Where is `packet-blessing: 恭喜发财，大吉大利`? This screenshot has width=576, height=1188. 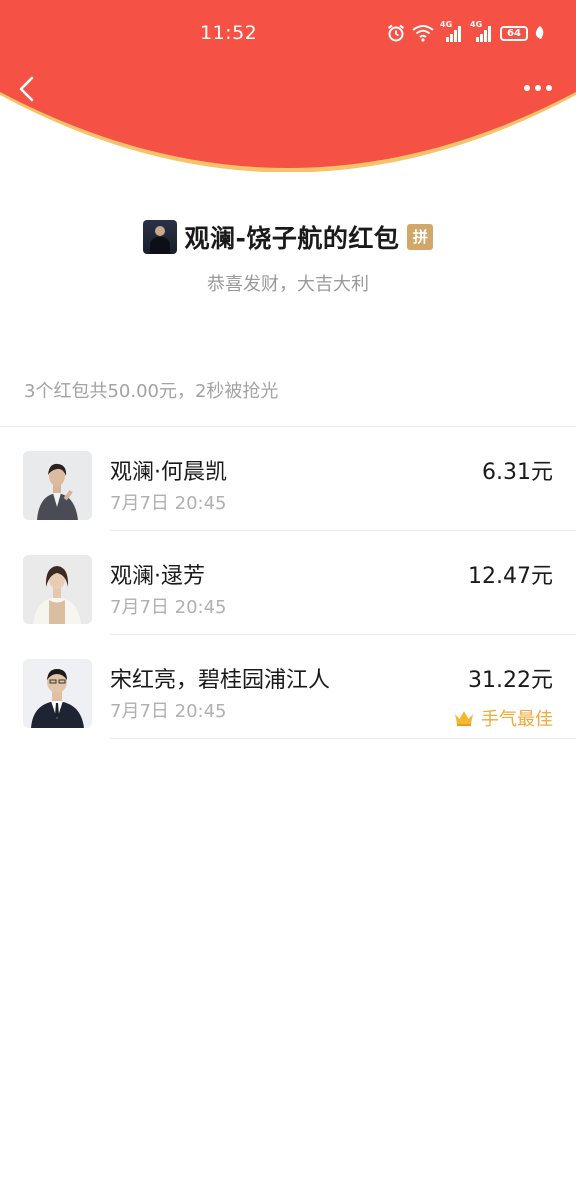 packet-blessing: 恭喜发财，大吉大利 is located at coordinates (288, 284).